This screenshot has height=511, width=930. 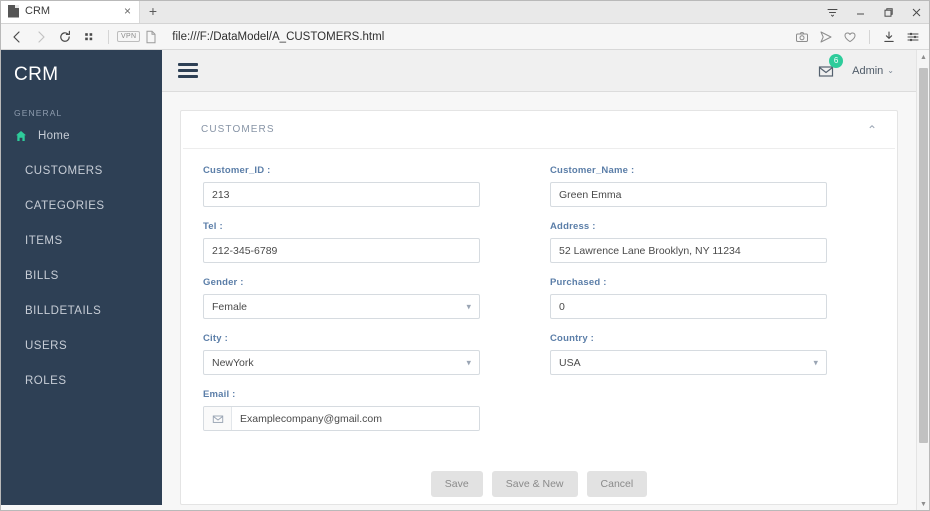 I want to click on sidebar-item-label: USERS, so click(x=46, y=345).